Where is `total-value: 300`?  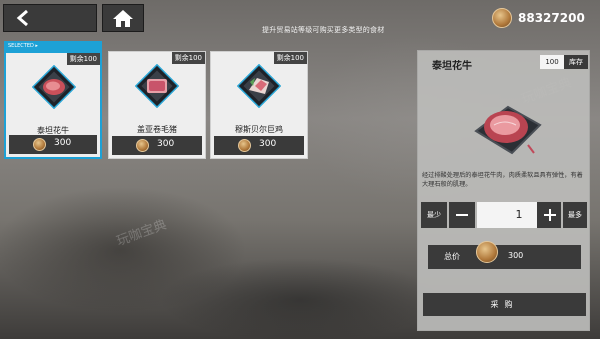 total-value: 300 is located at coordinates (516, 255).